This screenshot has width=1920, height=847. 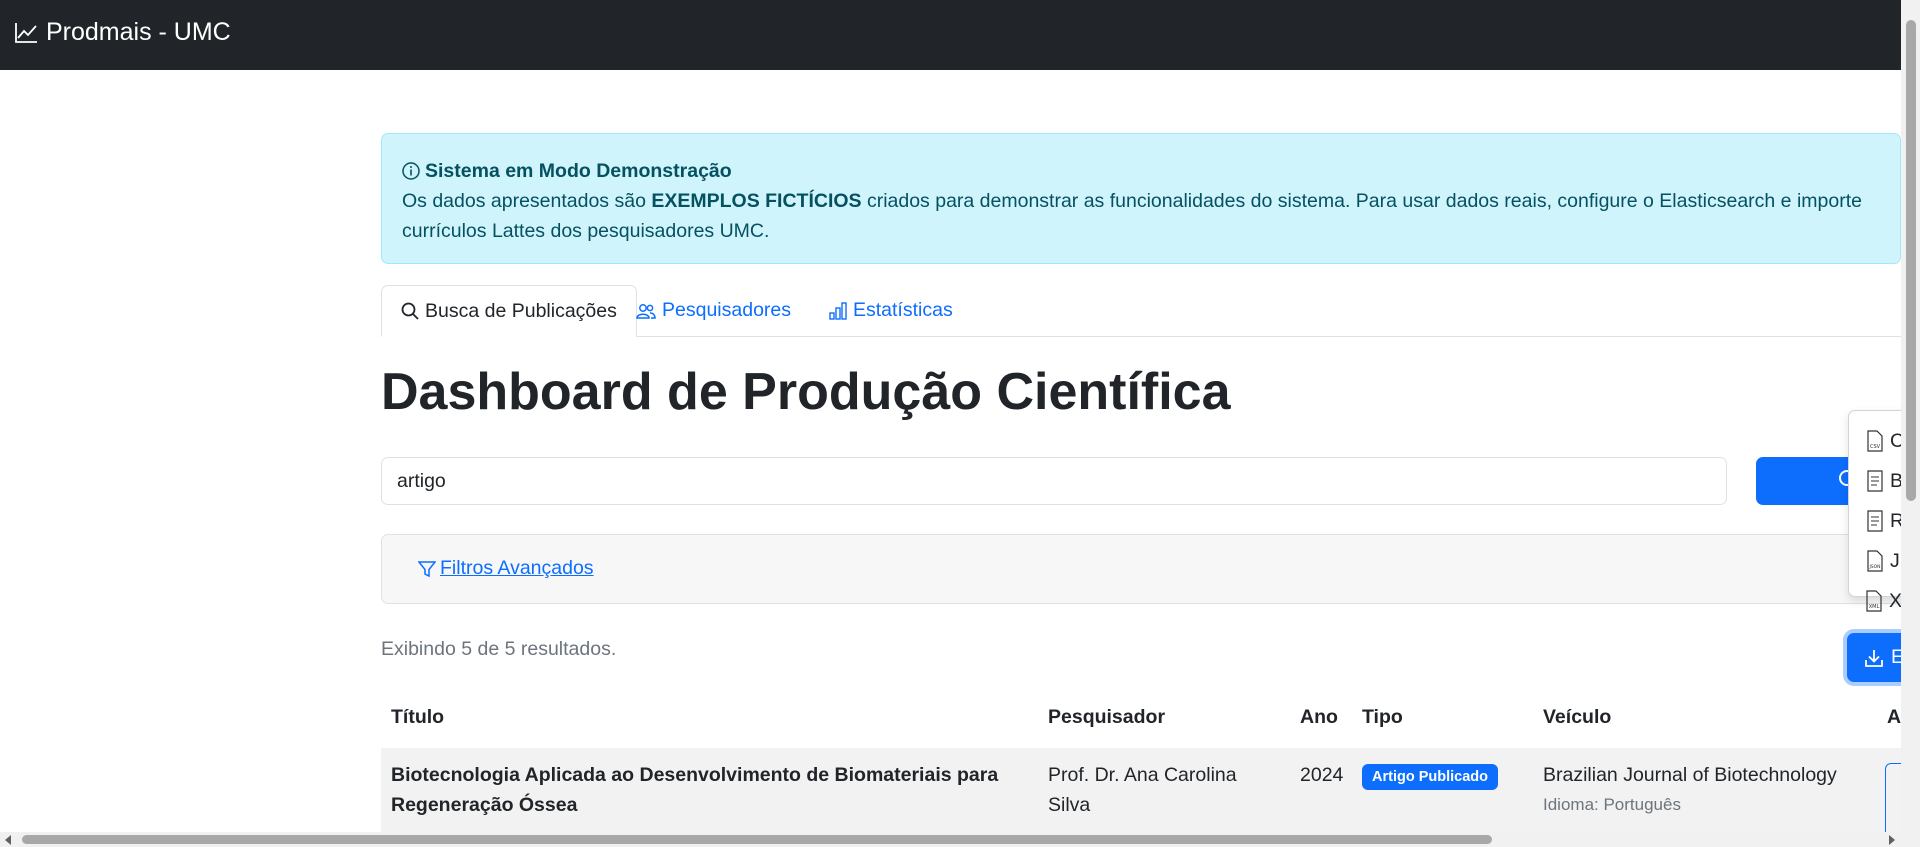 I want to click on researcher-name: Prof. Dr. Ana Carolina Silva, so click(x=1142, y=790).